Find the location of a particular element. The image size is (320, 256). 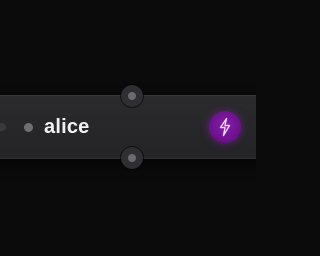

lightning-badge-button is located at coordinates (225, 127).